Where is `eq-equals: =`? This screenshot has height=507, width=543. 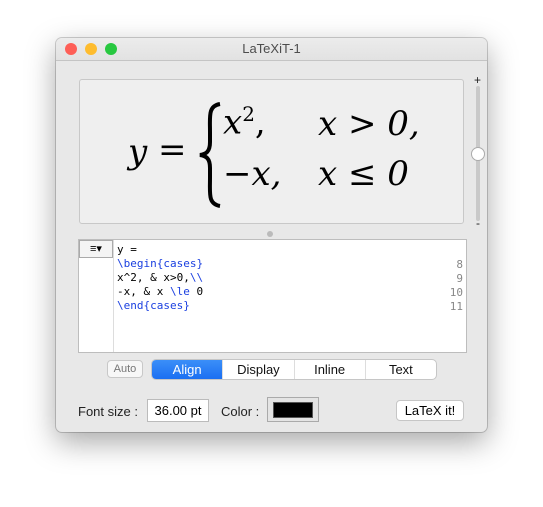 eq-equals: = is located at coordinates (172, 150).